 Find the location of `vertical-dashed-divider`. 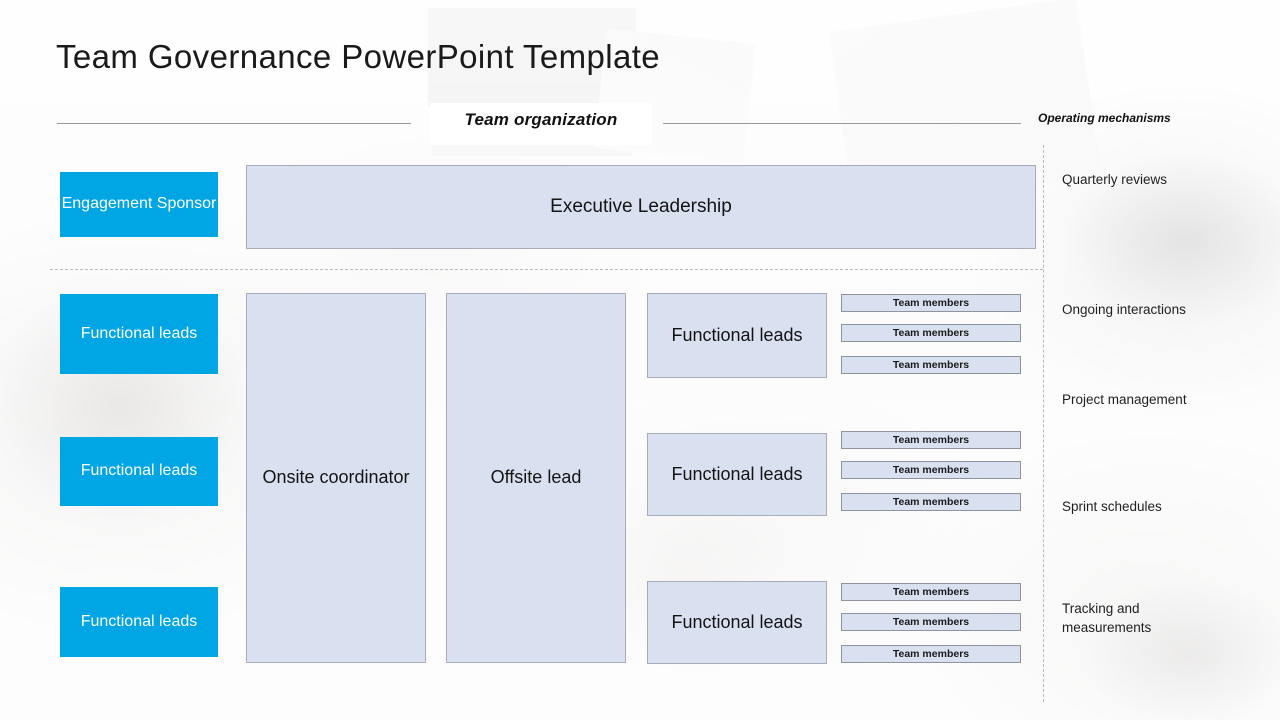

vertical-dashed-divider is located at coordinates (1043, 423).